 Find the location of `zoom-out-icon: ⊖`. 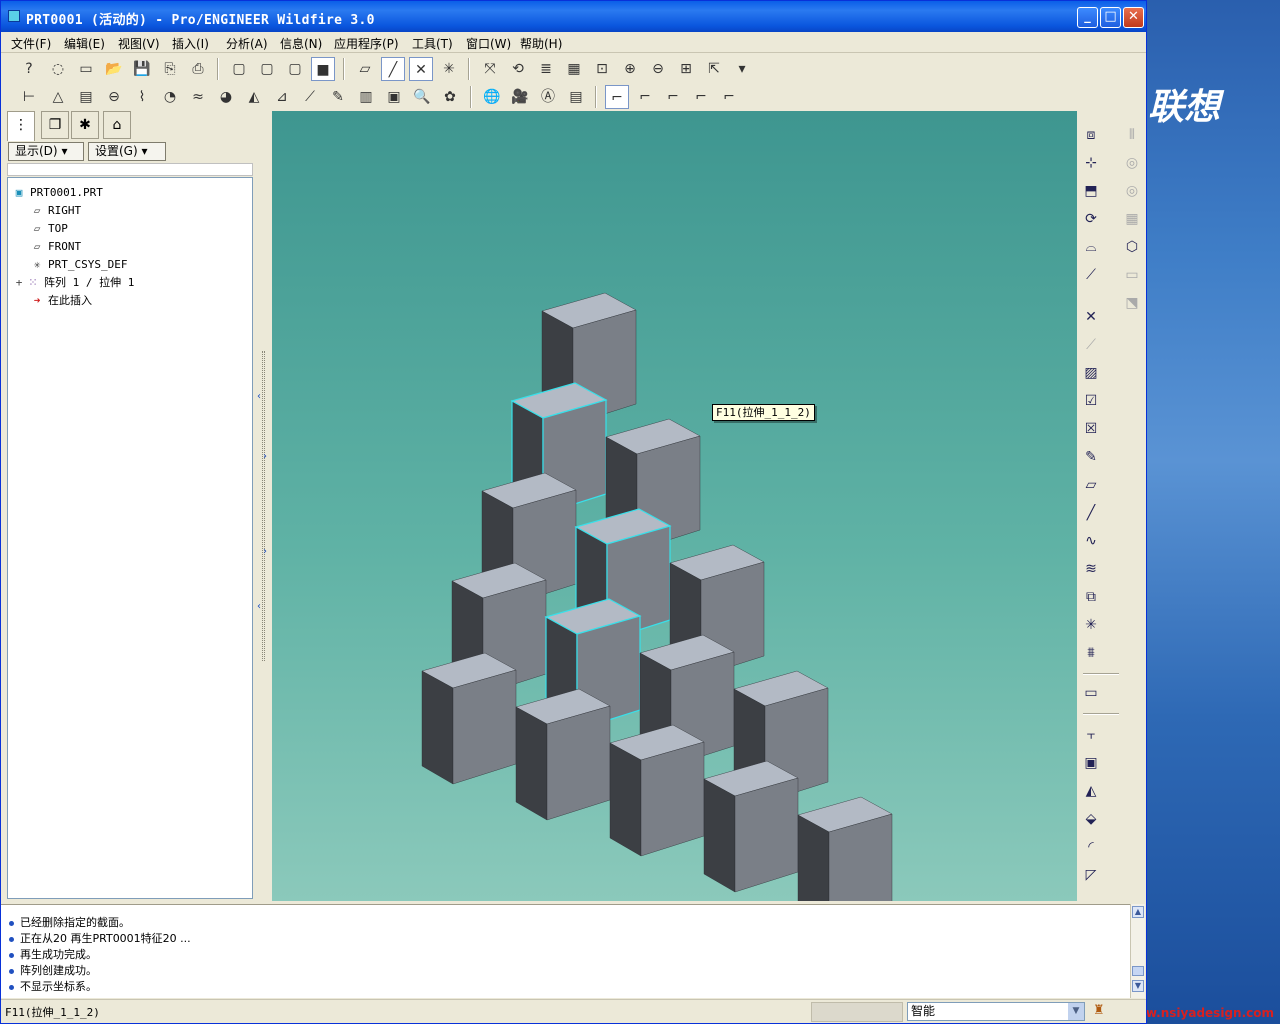

zoom-out-icon: ⊖ is located at coordinates (658, 69).